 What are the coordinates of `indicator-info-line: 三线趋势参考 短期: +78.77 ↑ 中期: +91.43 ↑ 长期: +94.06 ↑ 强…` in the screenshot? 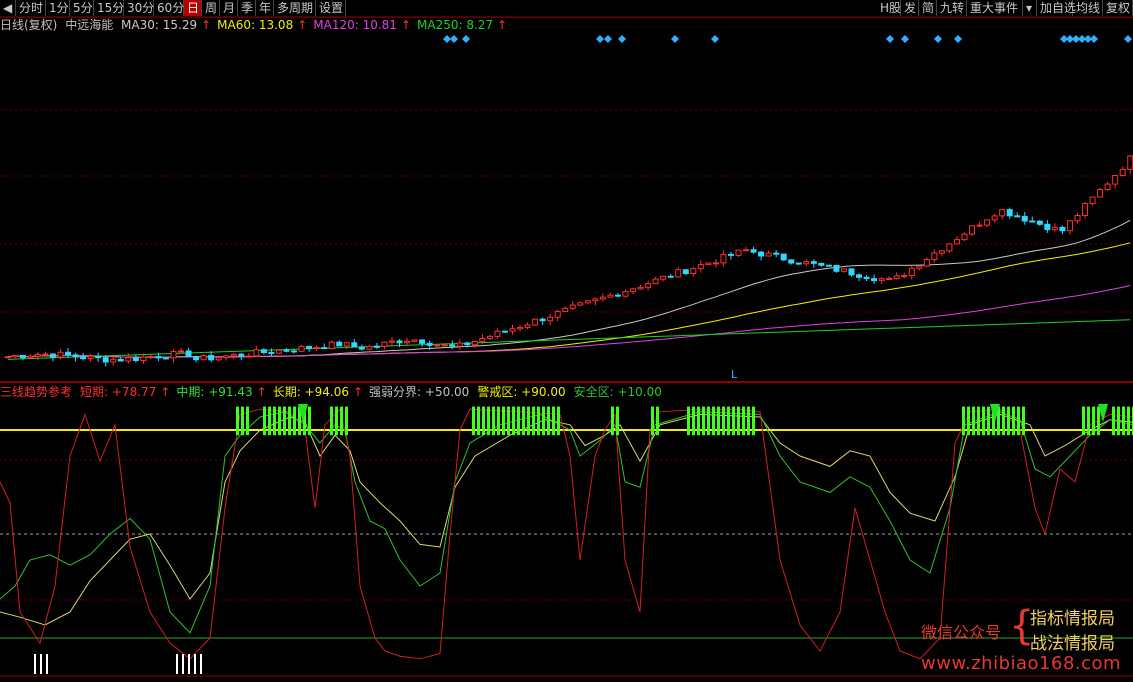 It's located at (335, 392).